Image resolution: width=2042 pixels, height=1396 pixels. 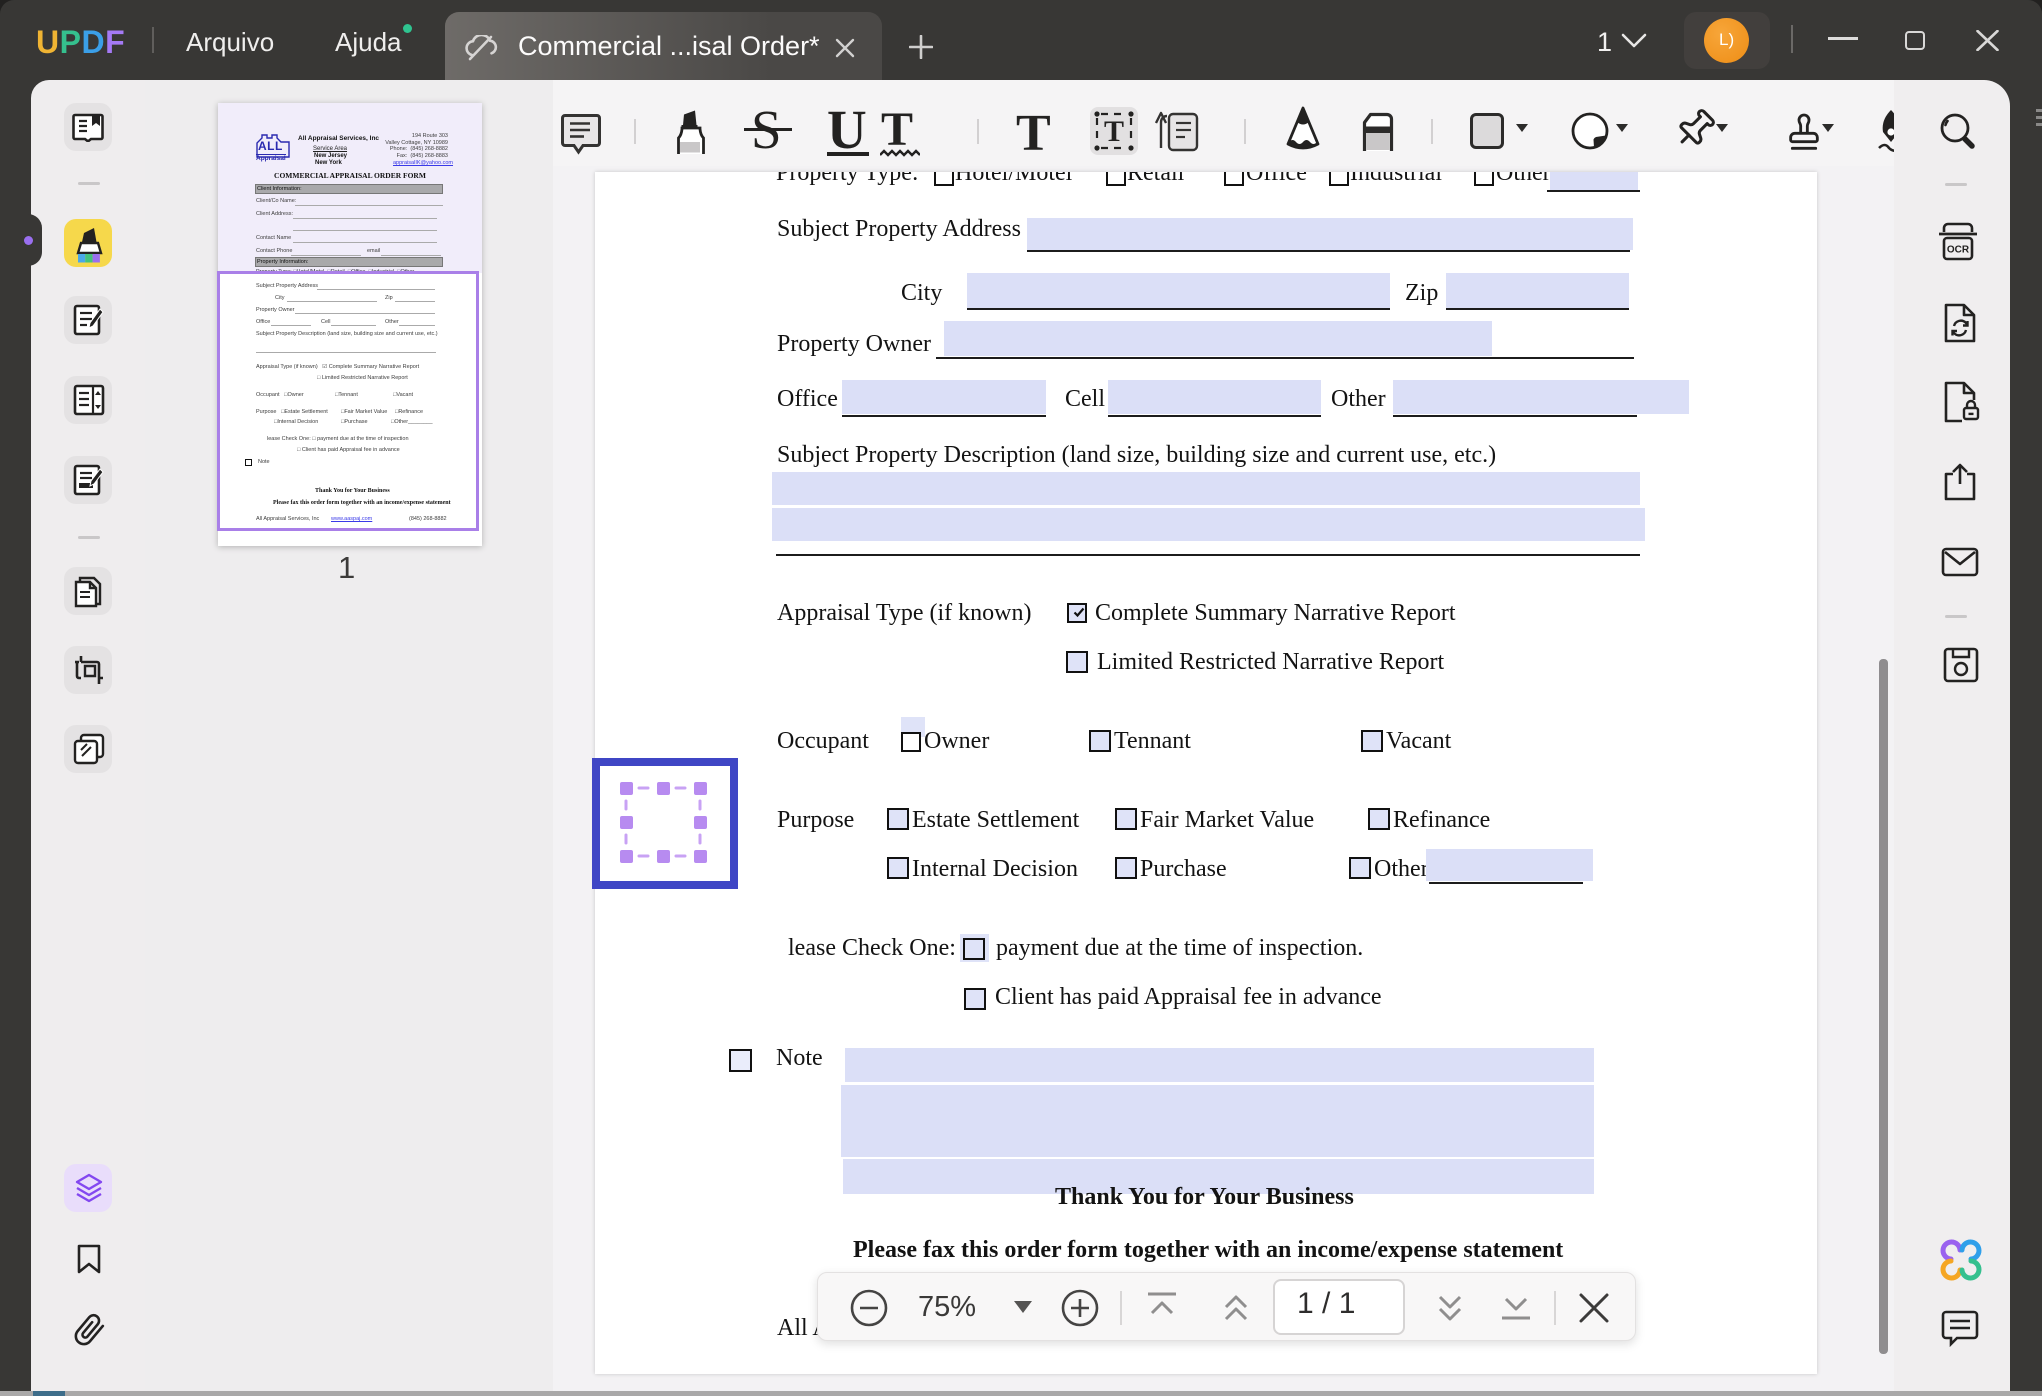 What do you see at coordinates (1114, 131) in the screenshot?
I see `svg-text: T` at bounding box center [1114, 131].